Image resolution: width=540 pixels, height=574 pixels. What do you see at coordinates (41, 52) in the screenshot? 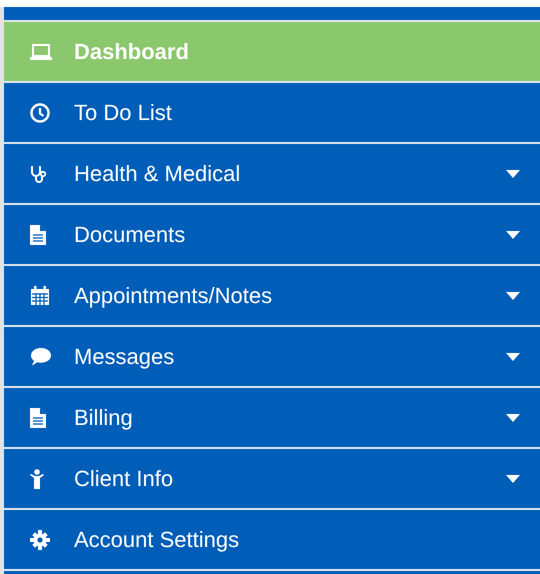
I see `laptop-icon` at bounding box center [41, 52].